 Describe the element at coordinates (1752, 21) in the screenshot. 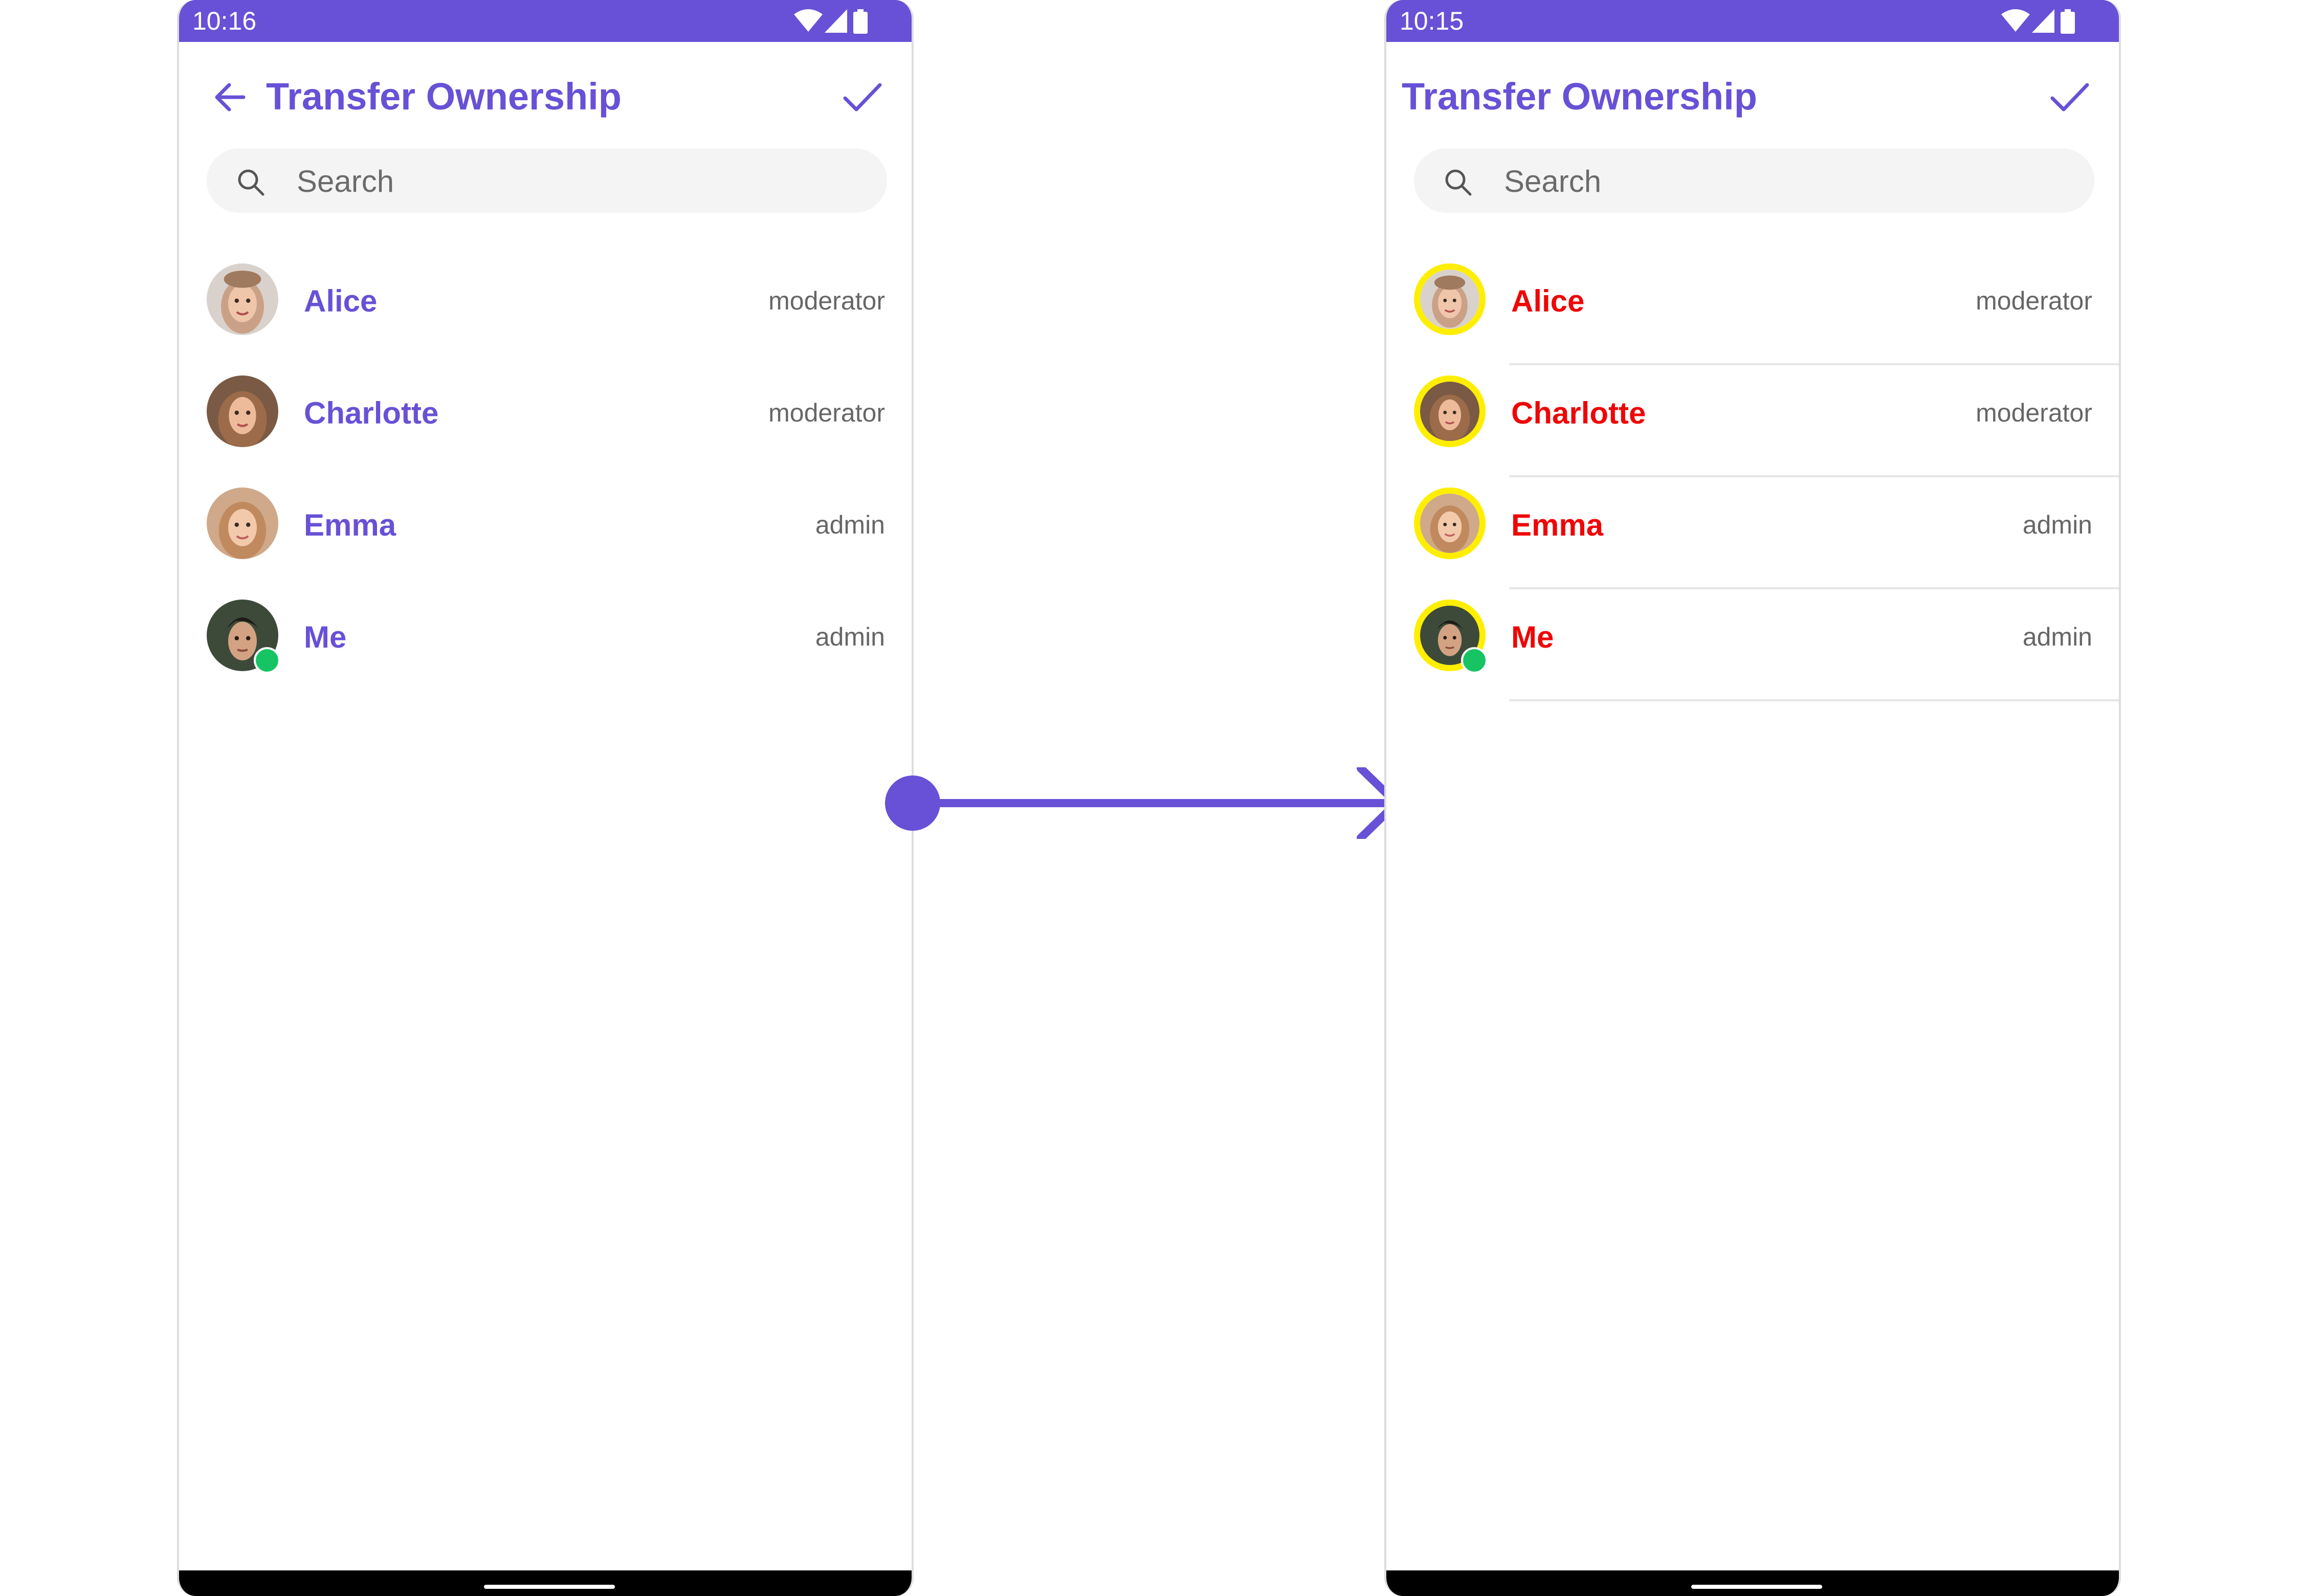

I see `status-bar: 10:15` at that location.